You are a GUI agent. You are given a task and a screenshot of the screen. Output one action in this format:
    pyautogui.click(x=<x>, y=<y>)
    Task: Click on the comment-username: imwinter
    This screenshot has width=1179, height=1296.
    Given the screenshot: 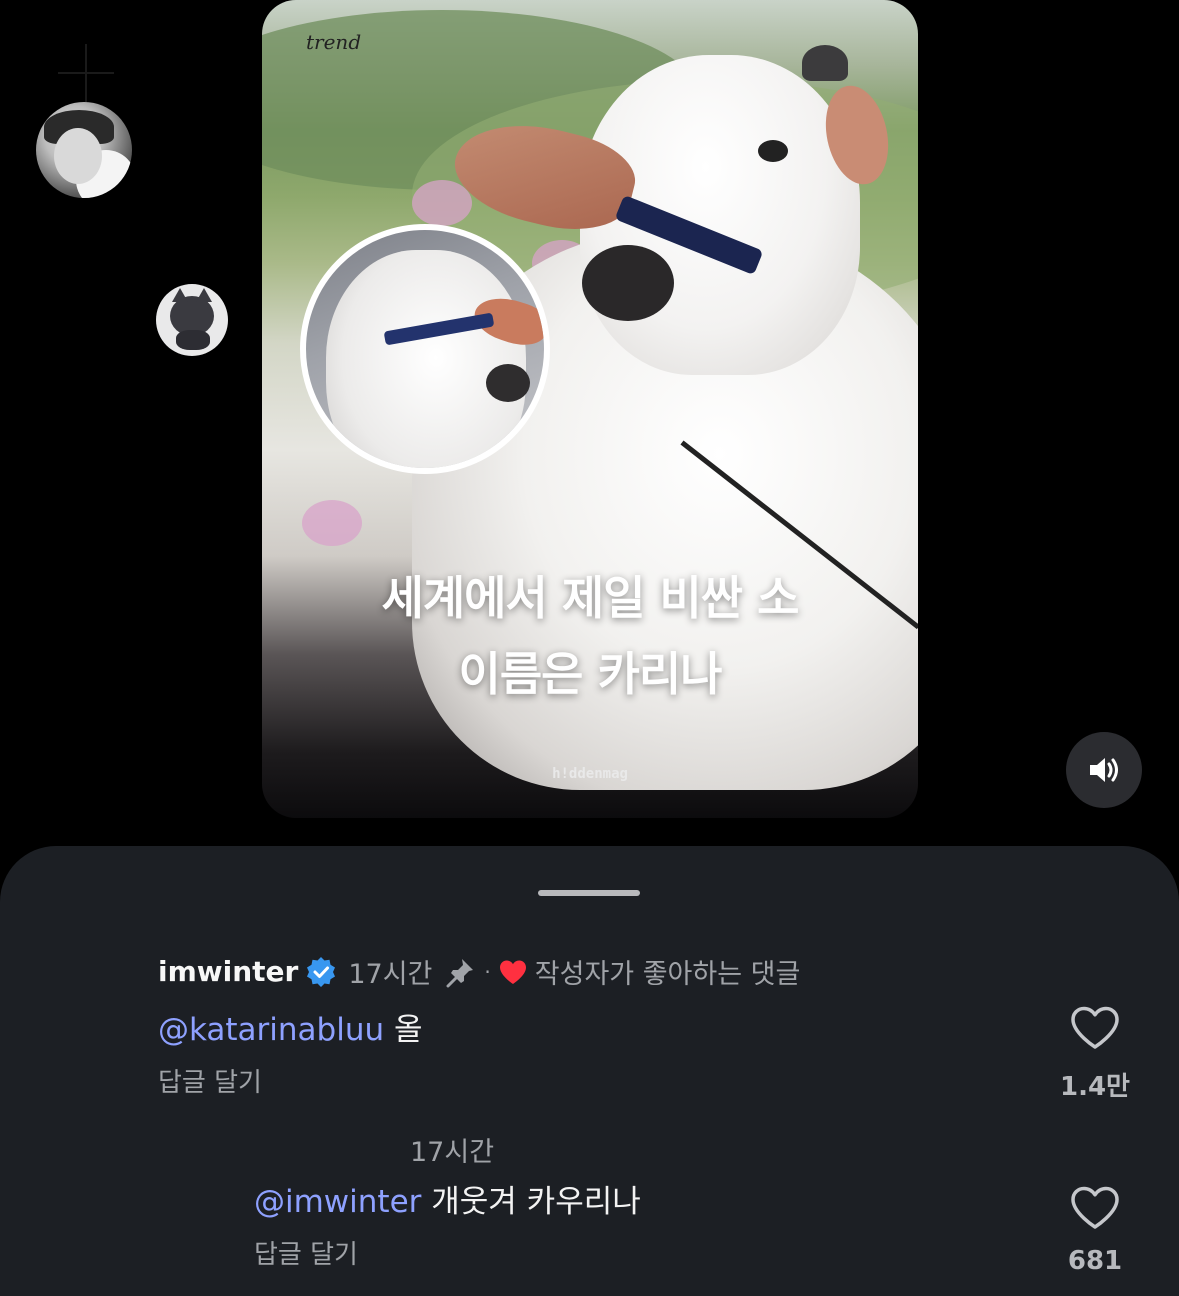 What is the action you would take?
    pyautogui.click(x=228, y=971)
    